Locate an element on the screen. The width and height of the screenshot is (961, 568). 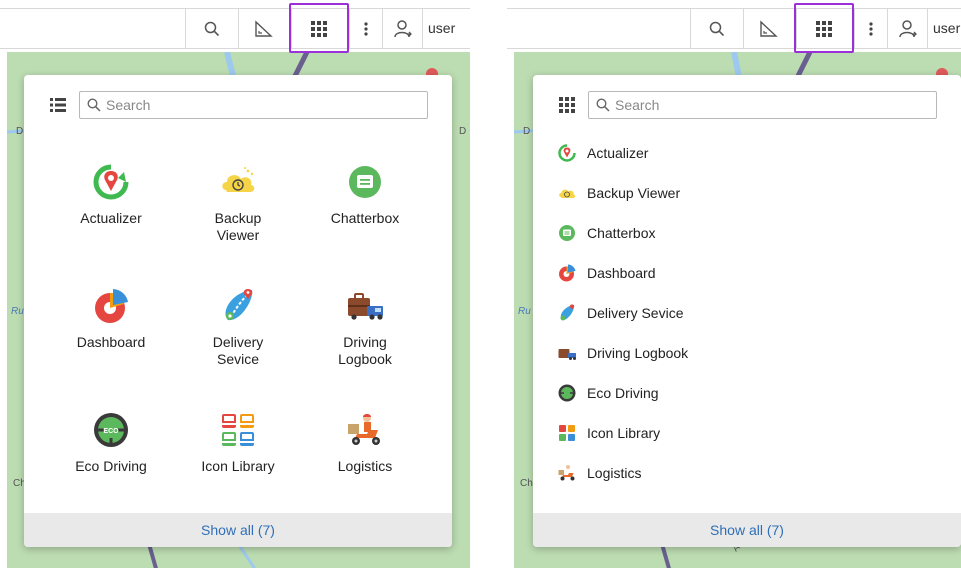
list-item-actualizer: Actualizer is located at coordinates (602, 153).